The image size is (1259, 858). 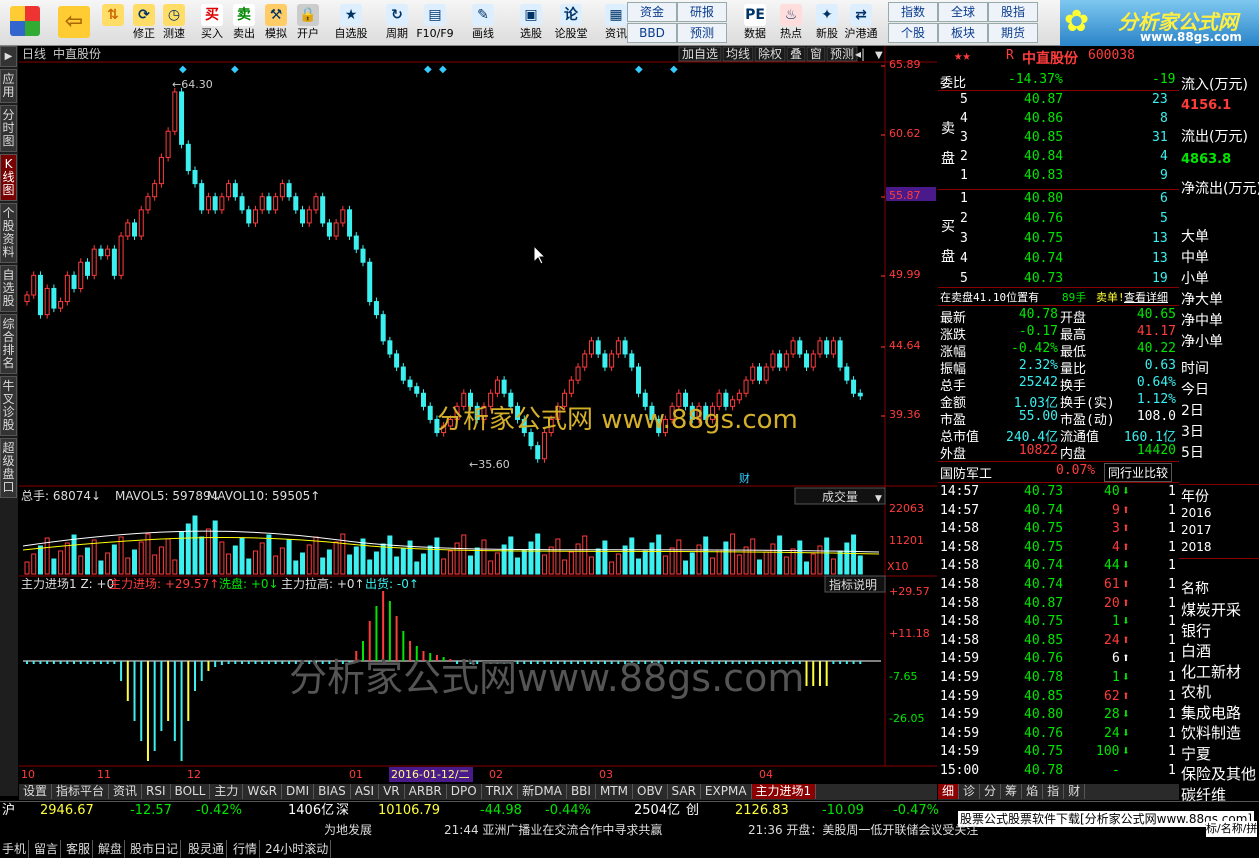 What do you see at coordinates (246, 849) in the screenshot?
I see `status-link-6: 行情` at bounding box center [246, 849].